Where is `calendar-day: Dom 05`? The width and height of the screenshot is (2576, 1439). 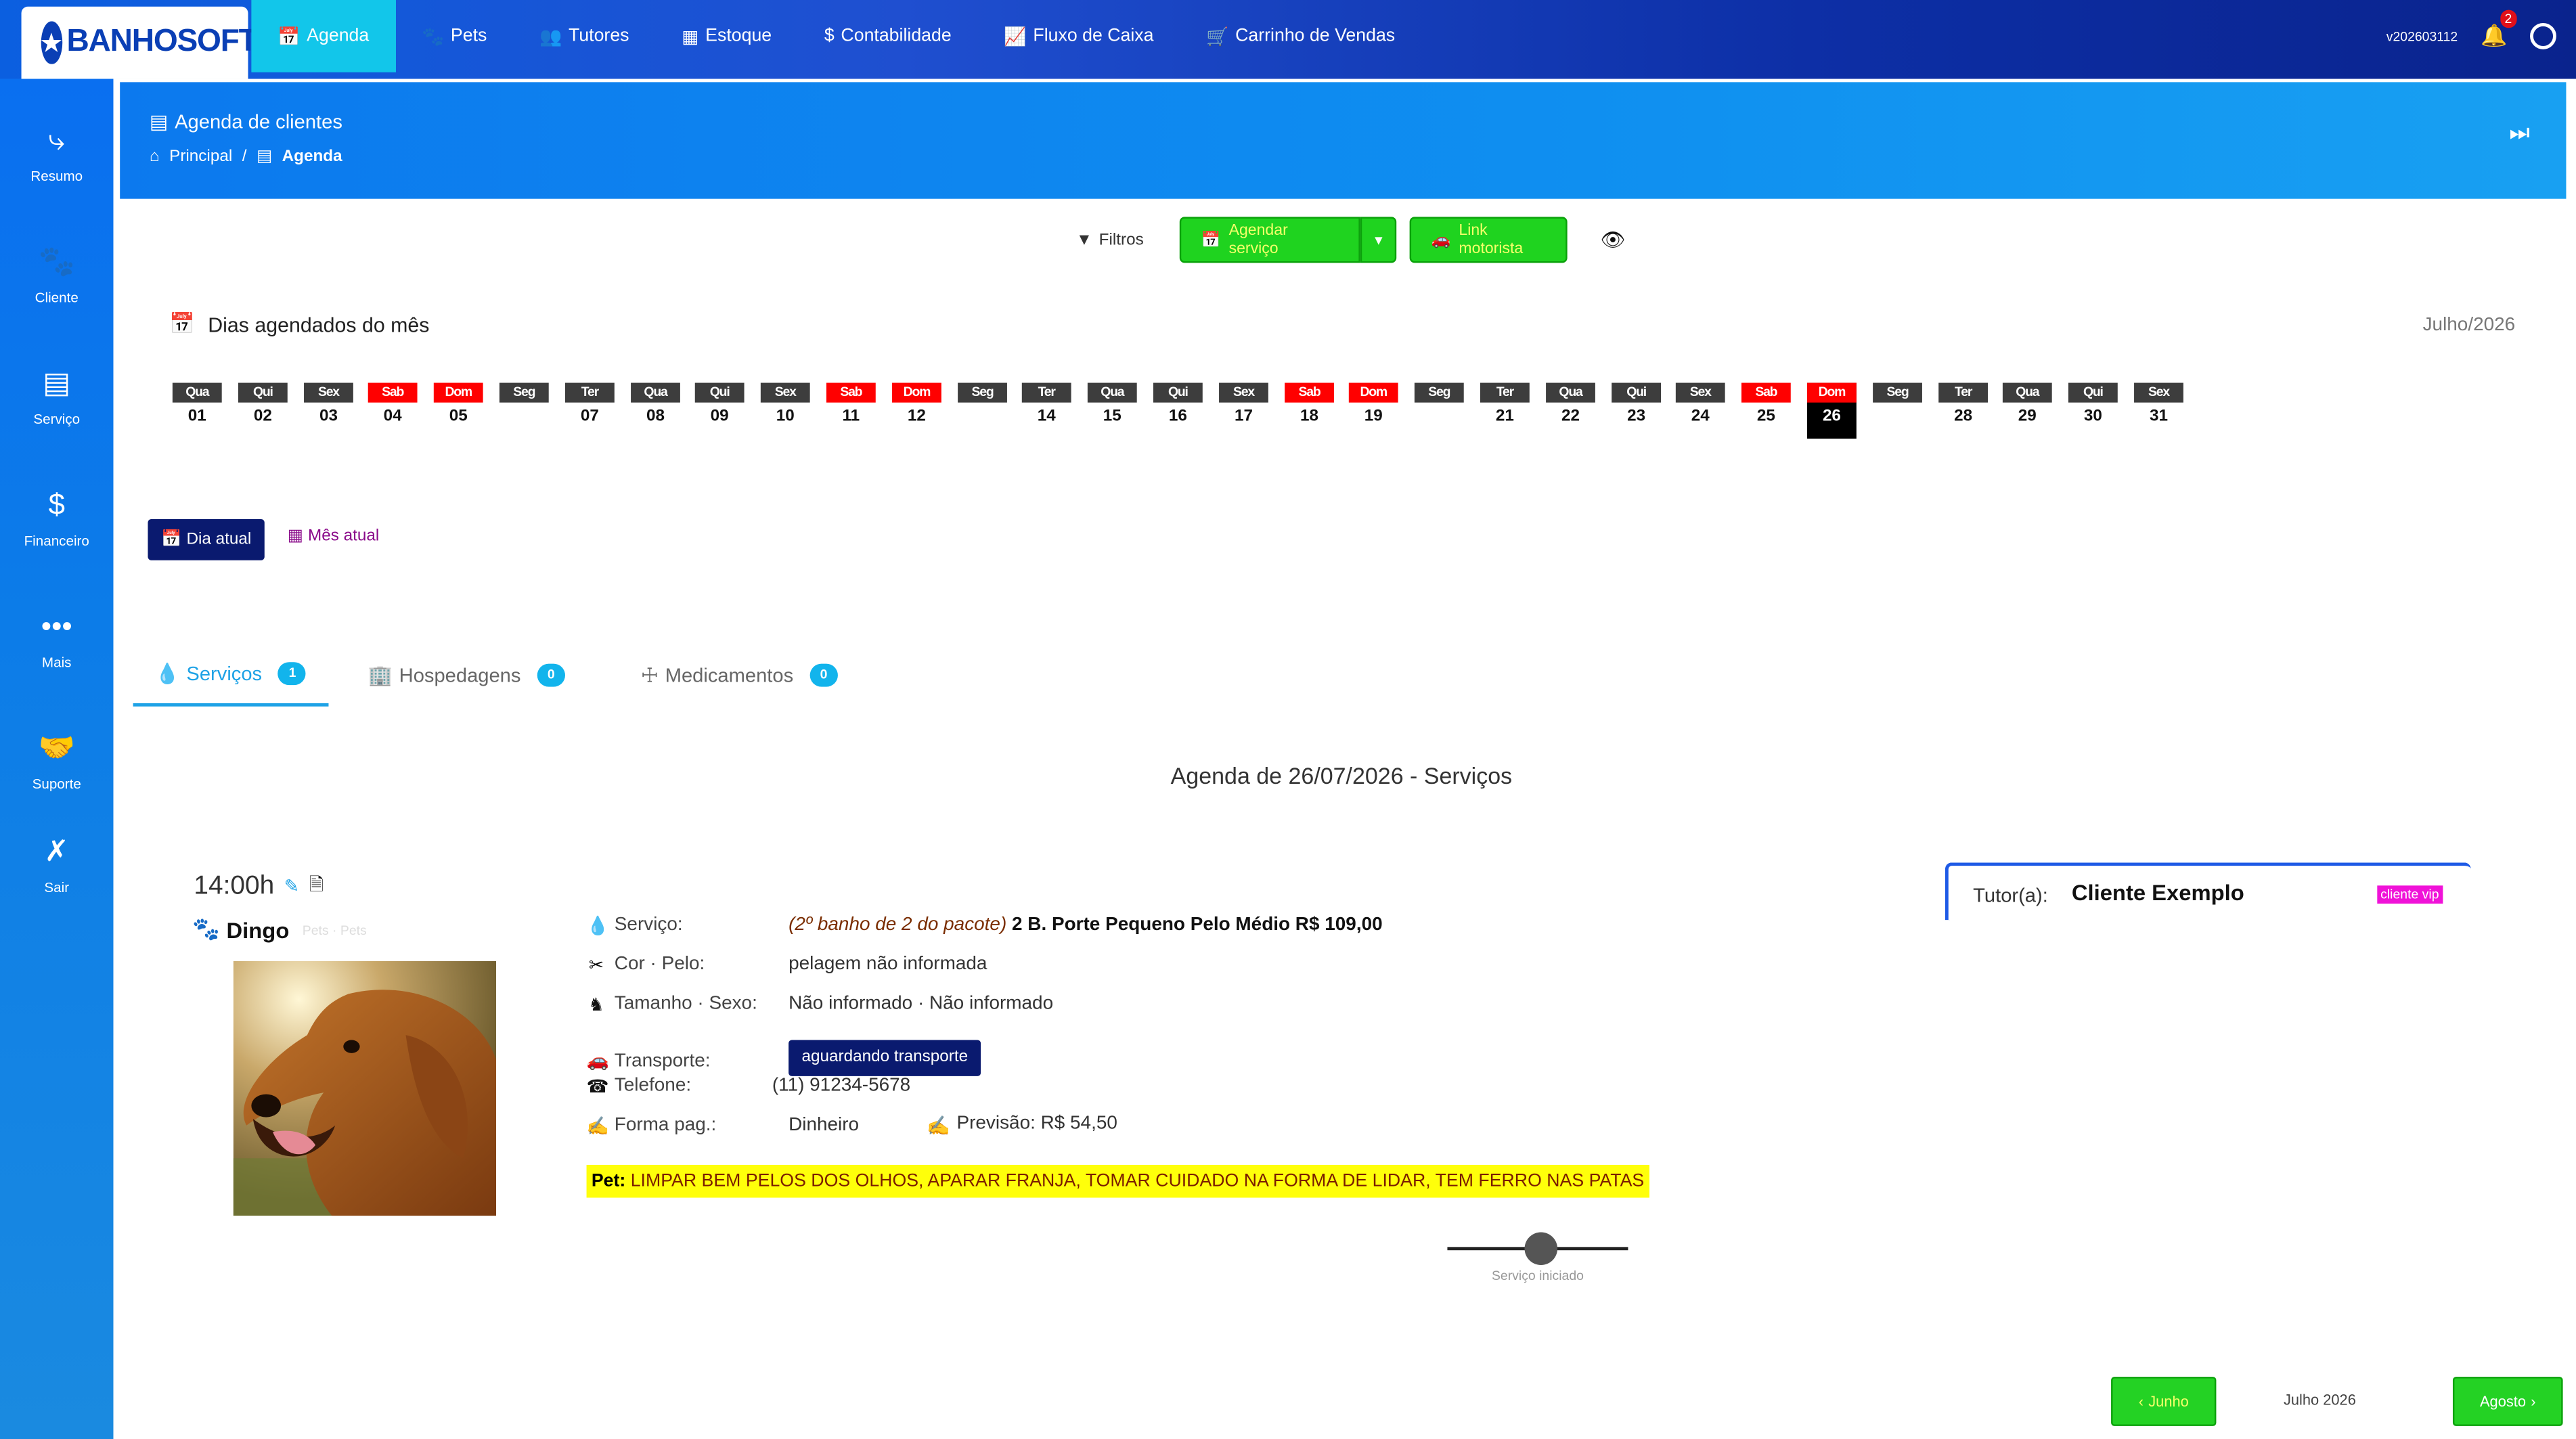
calendar-day: Dom 05 is located at coordinates (458, 405).